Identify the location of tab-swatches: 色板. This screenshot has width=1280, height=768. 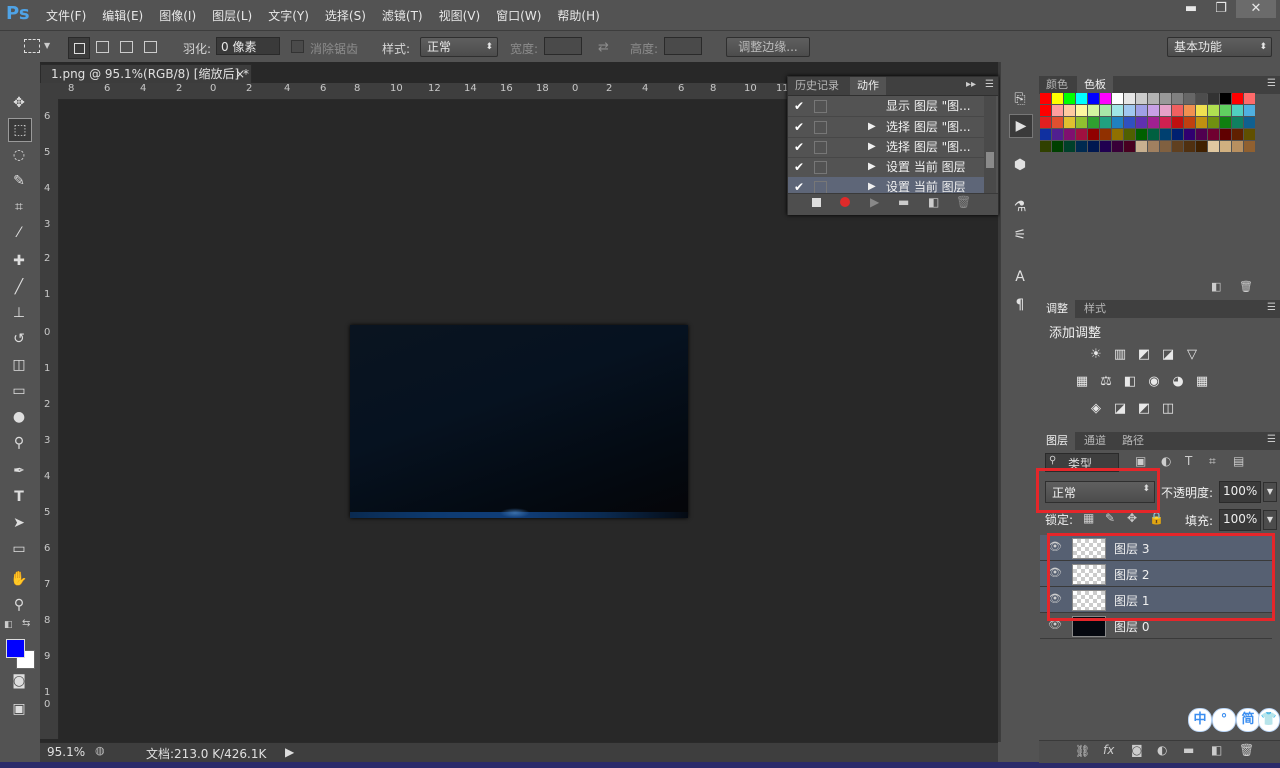
(1095, 85).